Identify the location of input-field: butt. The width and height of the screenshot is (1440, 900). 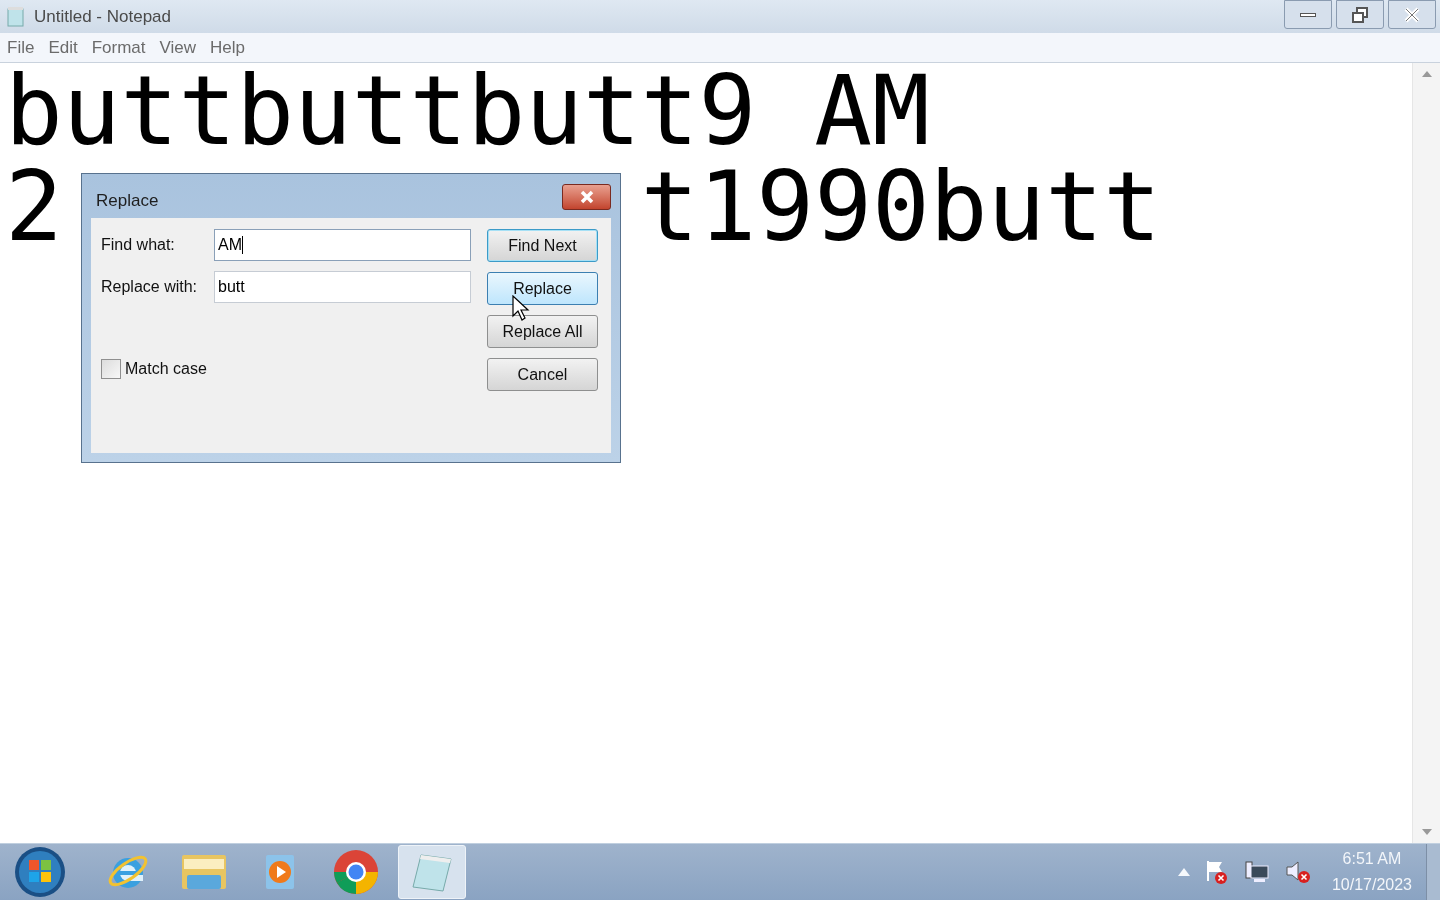
(342, 287).